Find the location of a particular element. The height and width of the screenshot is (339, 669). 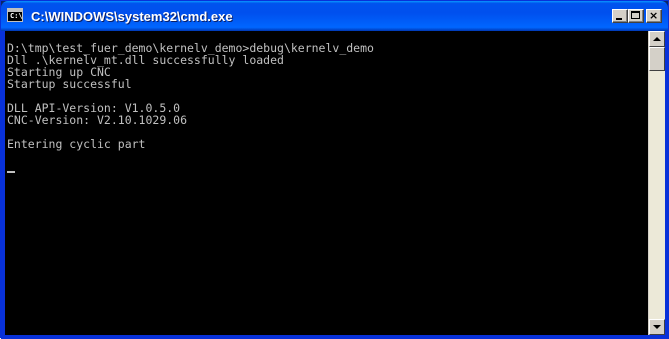

maximize-button is located at coordinates (636, 16).